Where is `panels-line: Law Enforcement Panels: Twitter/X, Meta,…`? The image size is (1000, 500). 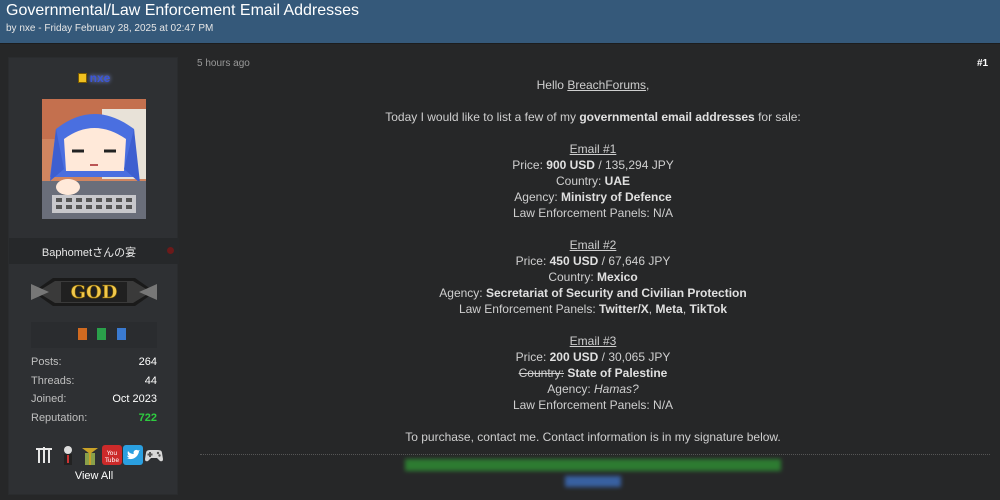 panels-line: Law Enforcement Panels: Twitter/X, Meta,… is located at coordinates (593, 309).